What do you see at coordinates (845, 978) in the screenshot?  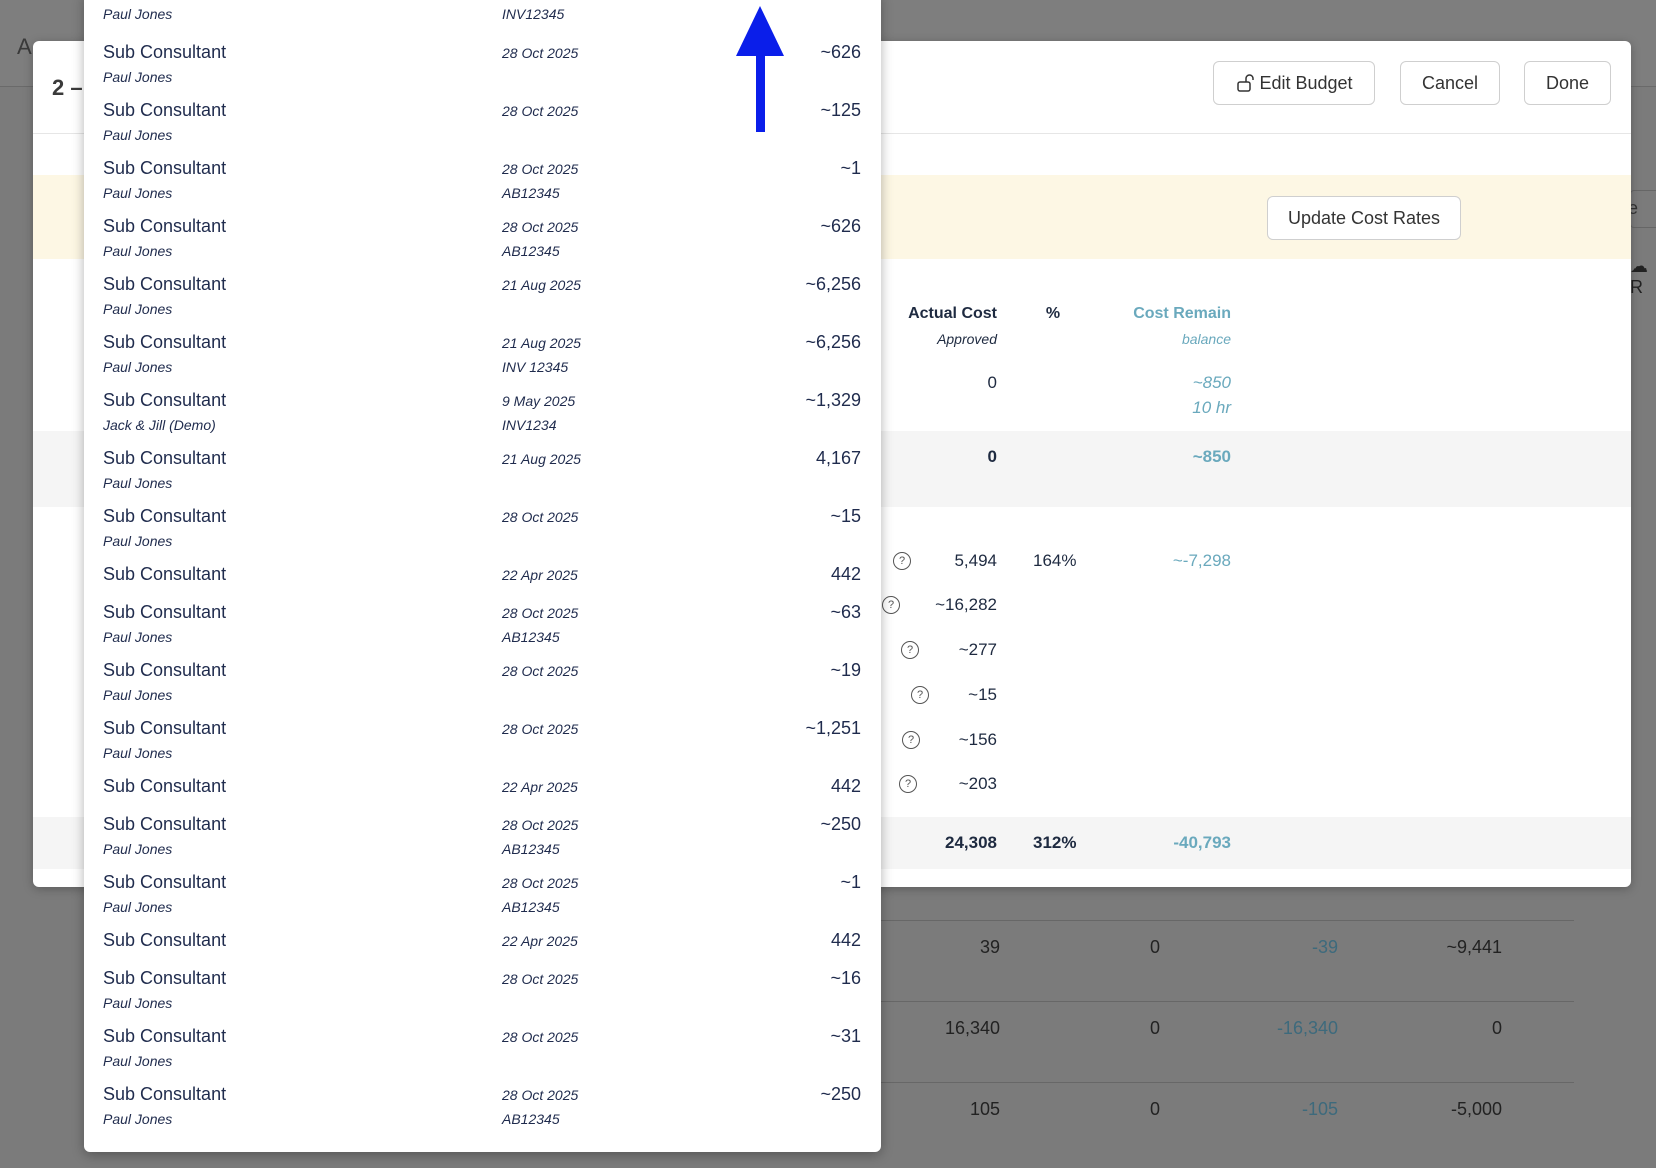 I see `list-item-amount: ~16` at bounding box center [845, 978].